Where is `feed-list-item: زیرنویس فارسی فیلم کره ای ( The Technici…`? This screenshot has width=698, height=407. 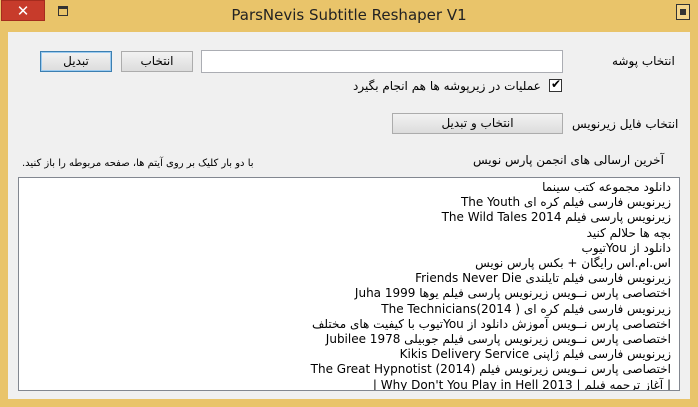
feed-list-item: زیرنویس فارسی فیلم کره ای ( The Technici… is located at coordinates (349, 309).